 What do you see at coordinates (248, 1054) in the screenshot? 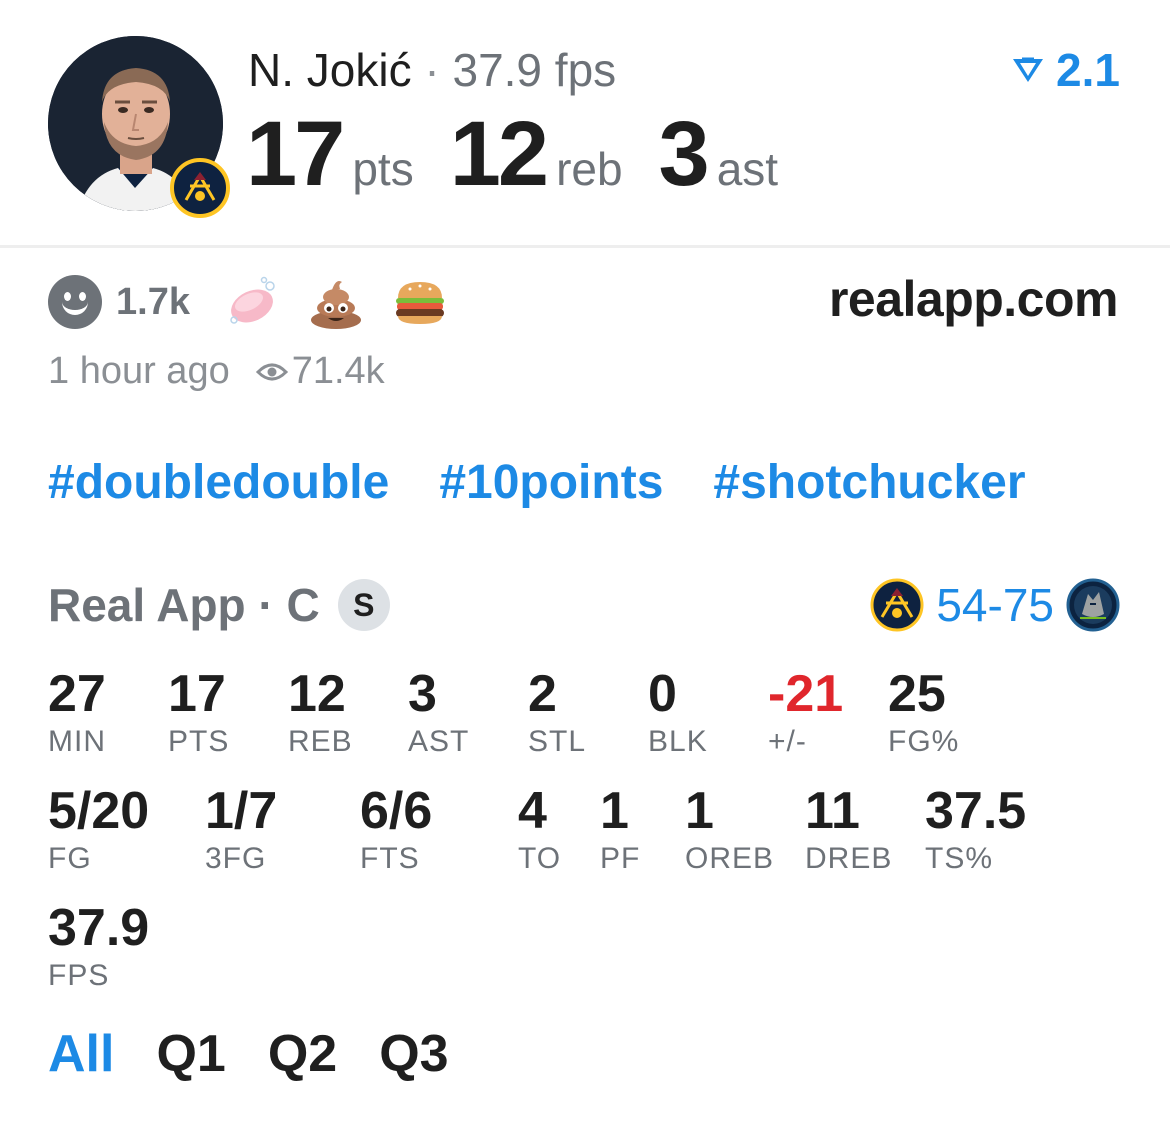
I see `period-tabs: All Q1 Q2 Q3` at bounding box center [248, 1054].